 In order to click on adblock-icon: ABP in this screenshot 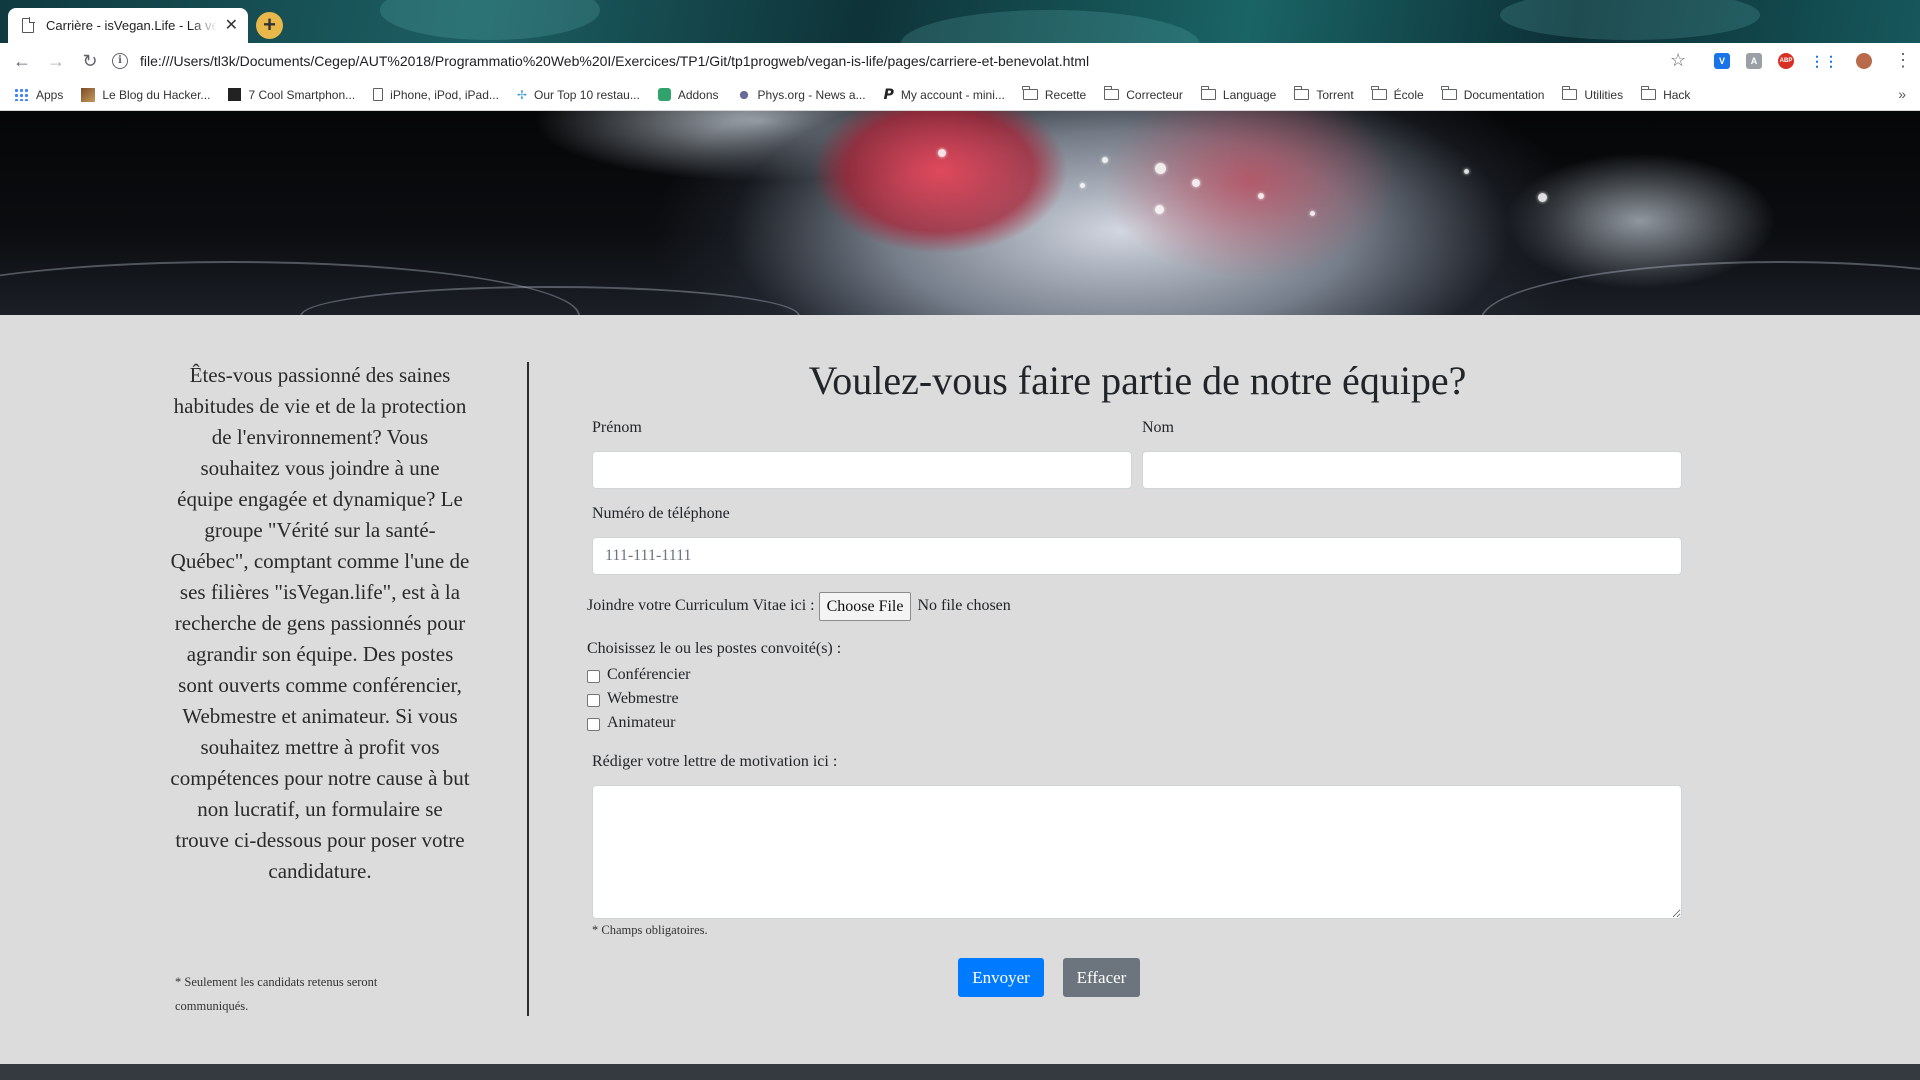, I will do `click(1786, 61)`.